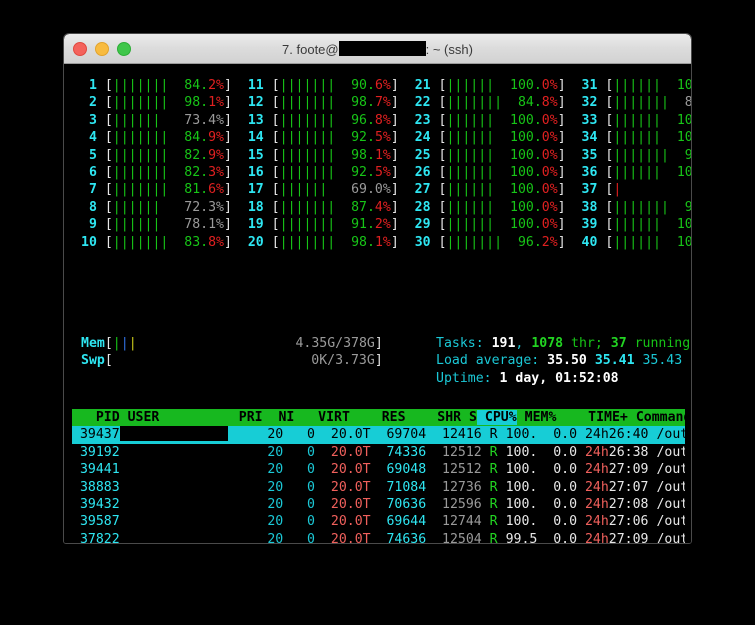 The height and width of the screenshot is (625, 755). I want to click on col-header-time: TIME+, so click(592, 417).